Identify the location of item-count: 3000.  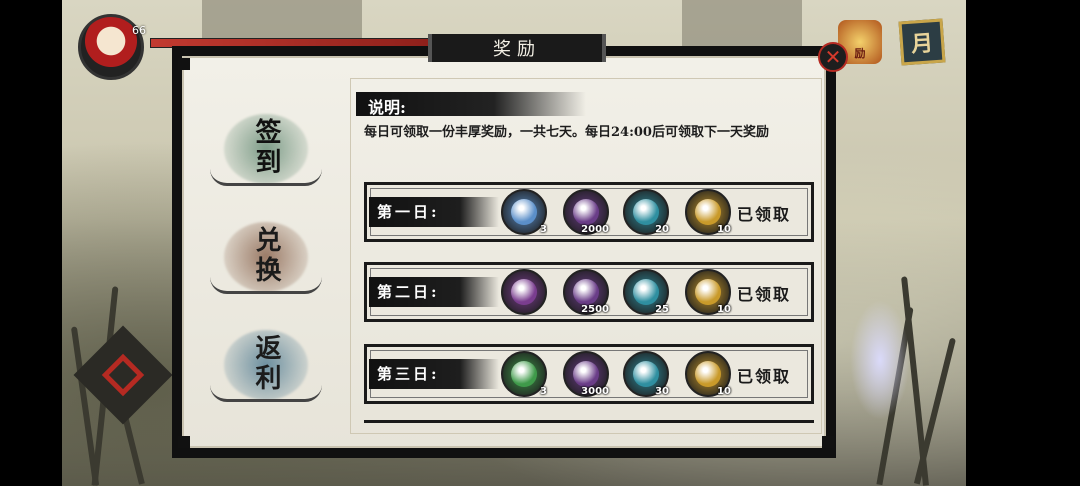
(595, 391).